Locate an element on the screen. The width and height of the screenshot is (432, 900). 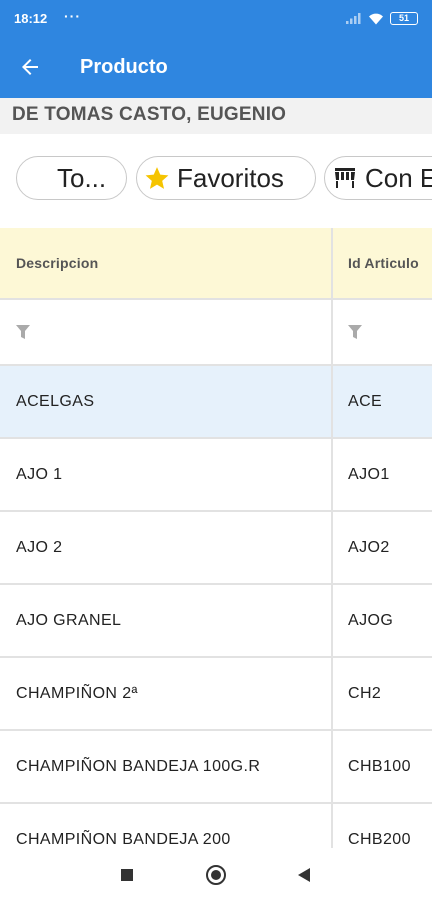
cell-id-articulo: AJO2 is located at coordinates (369, 547).